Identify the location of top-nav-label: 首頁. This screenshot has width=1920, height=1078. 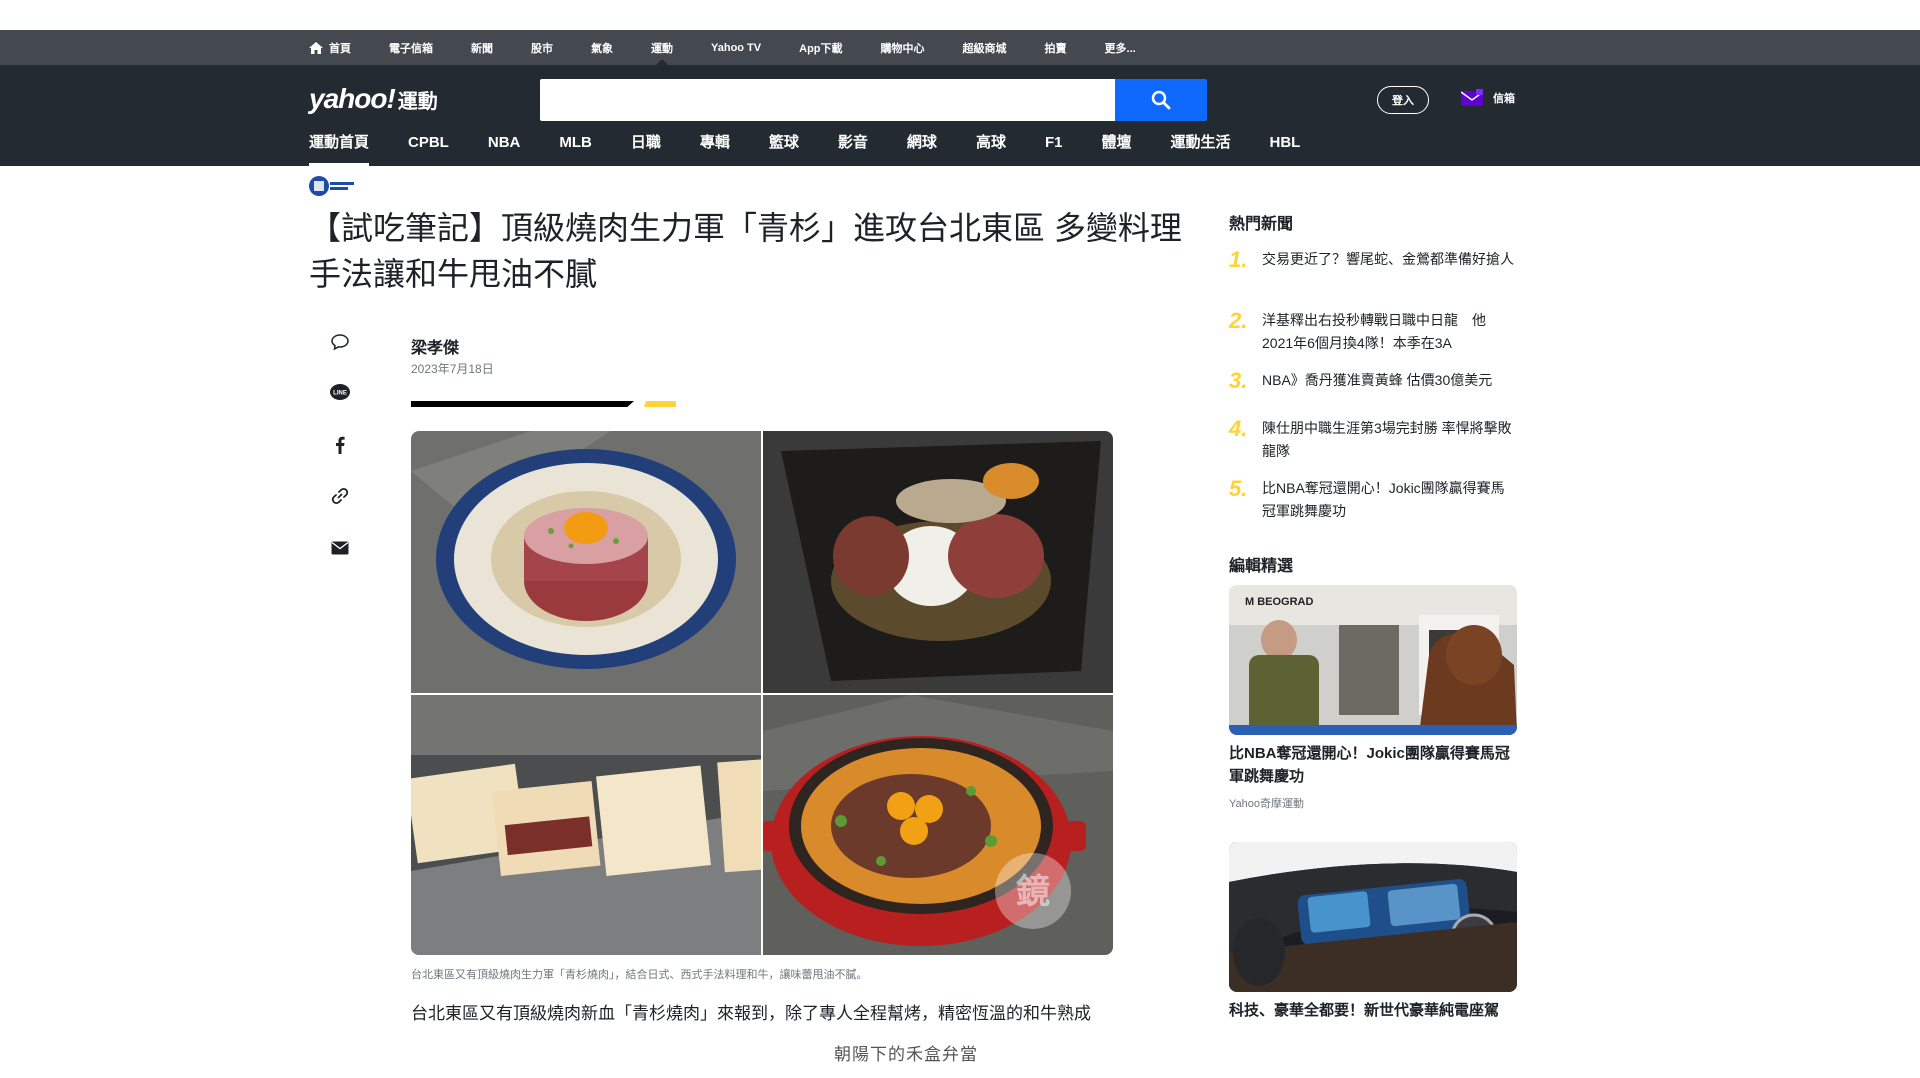
(340, 48).